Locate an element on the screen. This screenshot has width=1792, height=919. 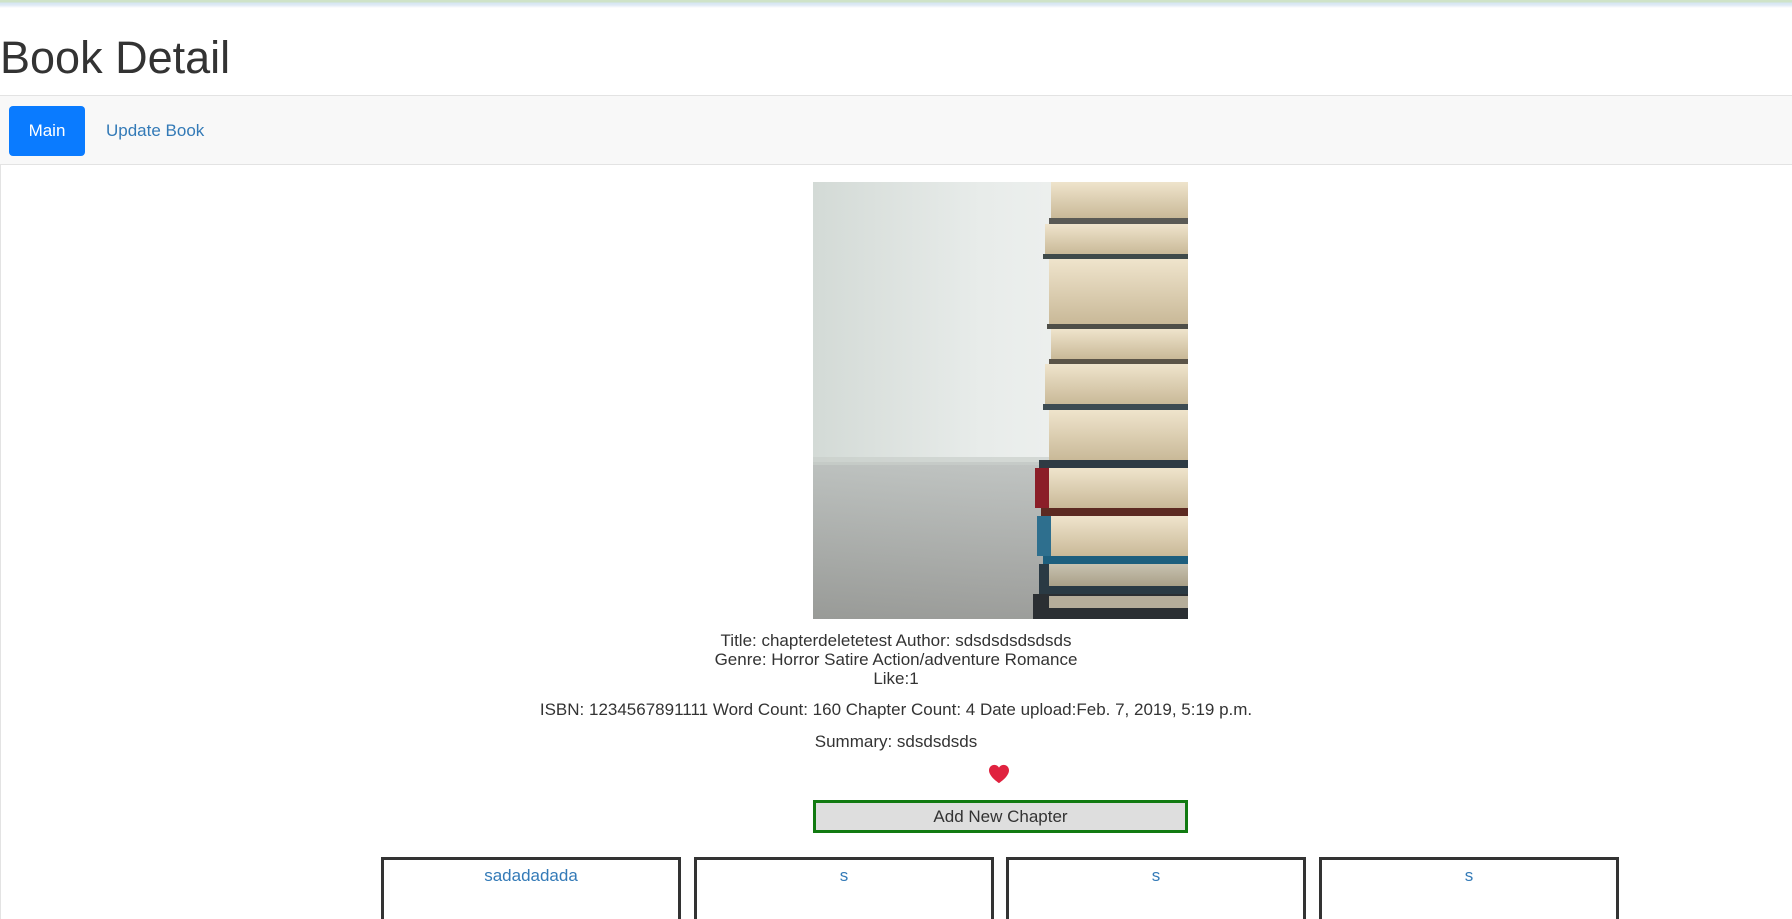
content-left-border is located at coordinates (0, 542).